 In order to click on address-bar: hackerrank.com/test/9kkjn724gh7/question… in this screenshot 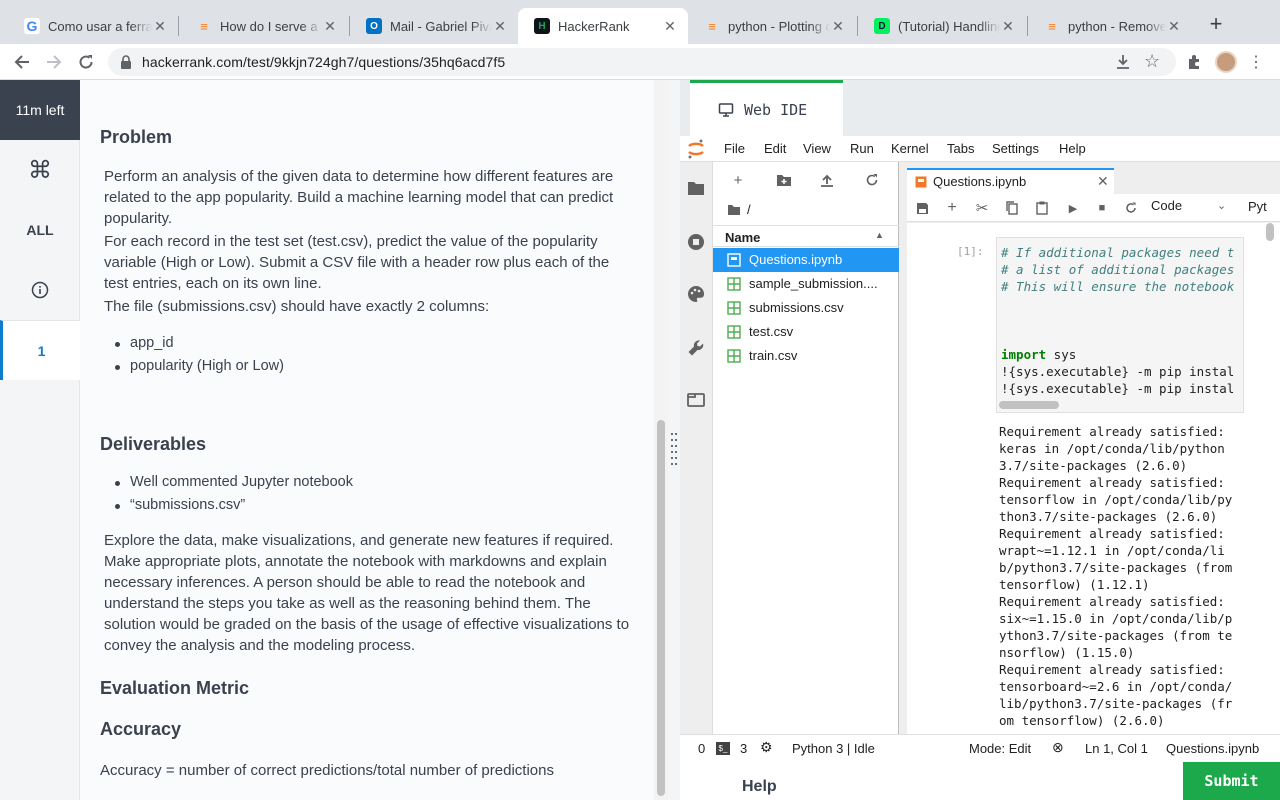, I will do `click(642, 62)`.